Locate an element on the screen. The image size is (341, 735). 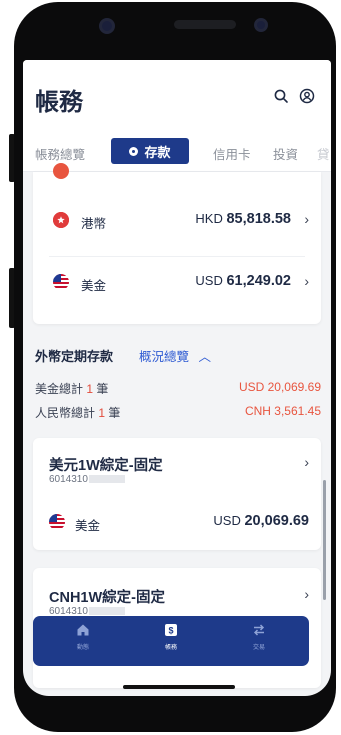
list-item: 美金 USD 61,249.02 › is located at coordinates (177, 288).